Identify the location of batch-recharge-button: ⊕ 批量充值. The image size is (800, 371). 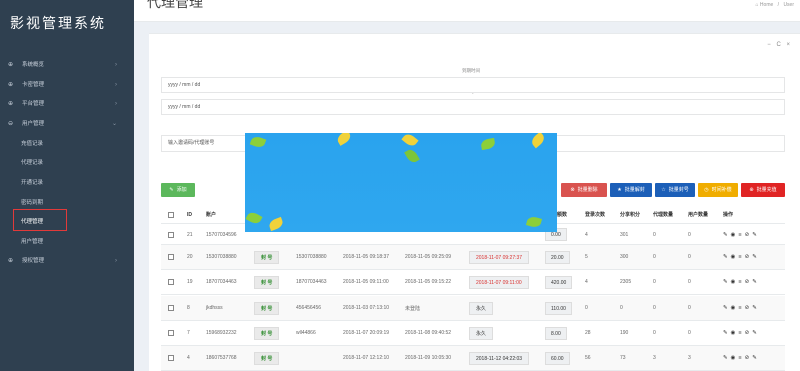
(763, 190).